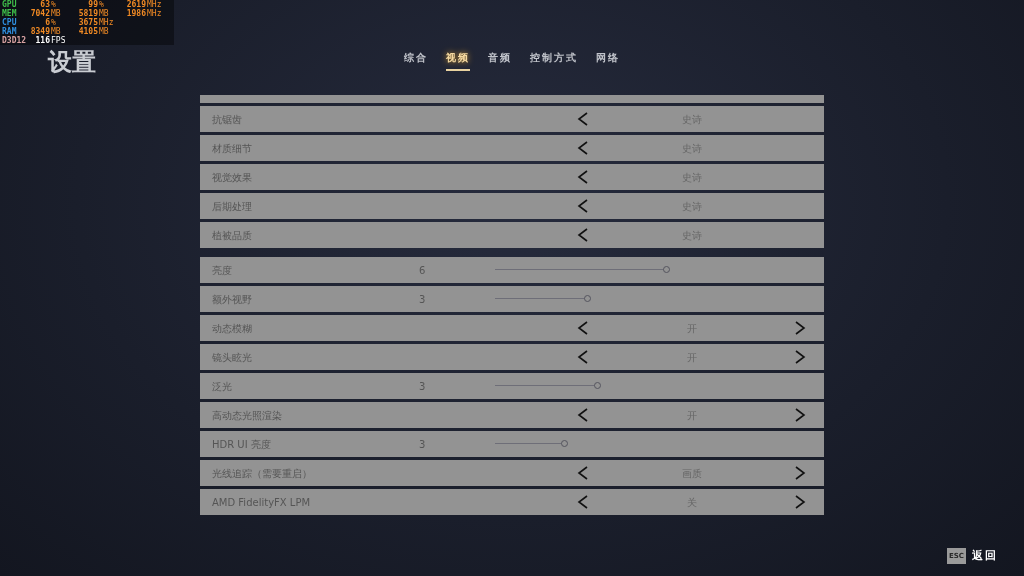 The image size is (1024, 576). Describe the element at coordinates (262, 502) in the screenshot. I see `setting-label: AMD FidelityFX LPM` at that location.